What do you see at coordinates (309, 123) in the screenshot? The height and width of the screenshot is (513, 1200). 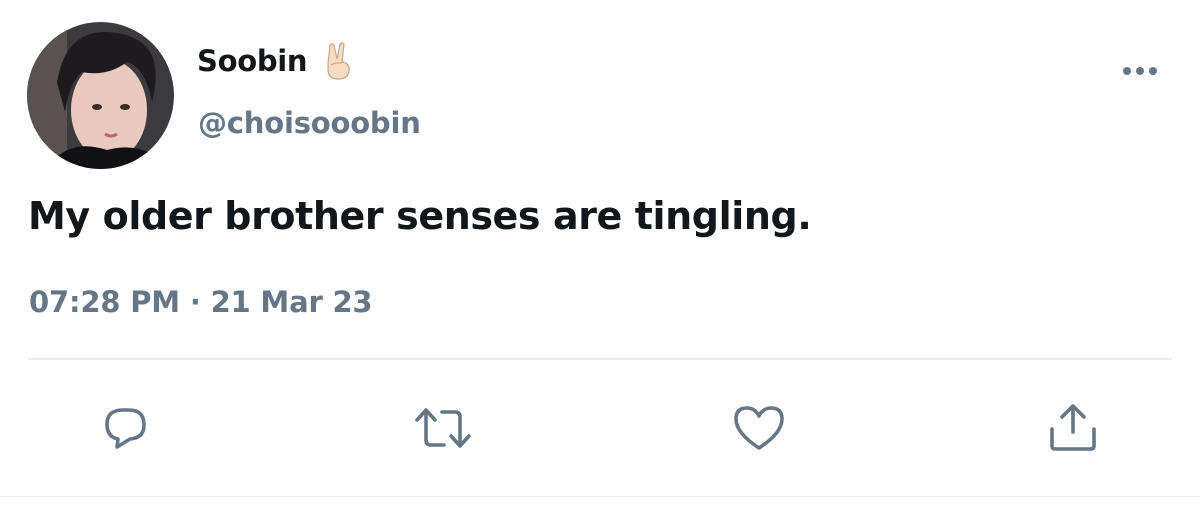 I see `user-handle: @choisooobin` at bounding box center [309, 123].